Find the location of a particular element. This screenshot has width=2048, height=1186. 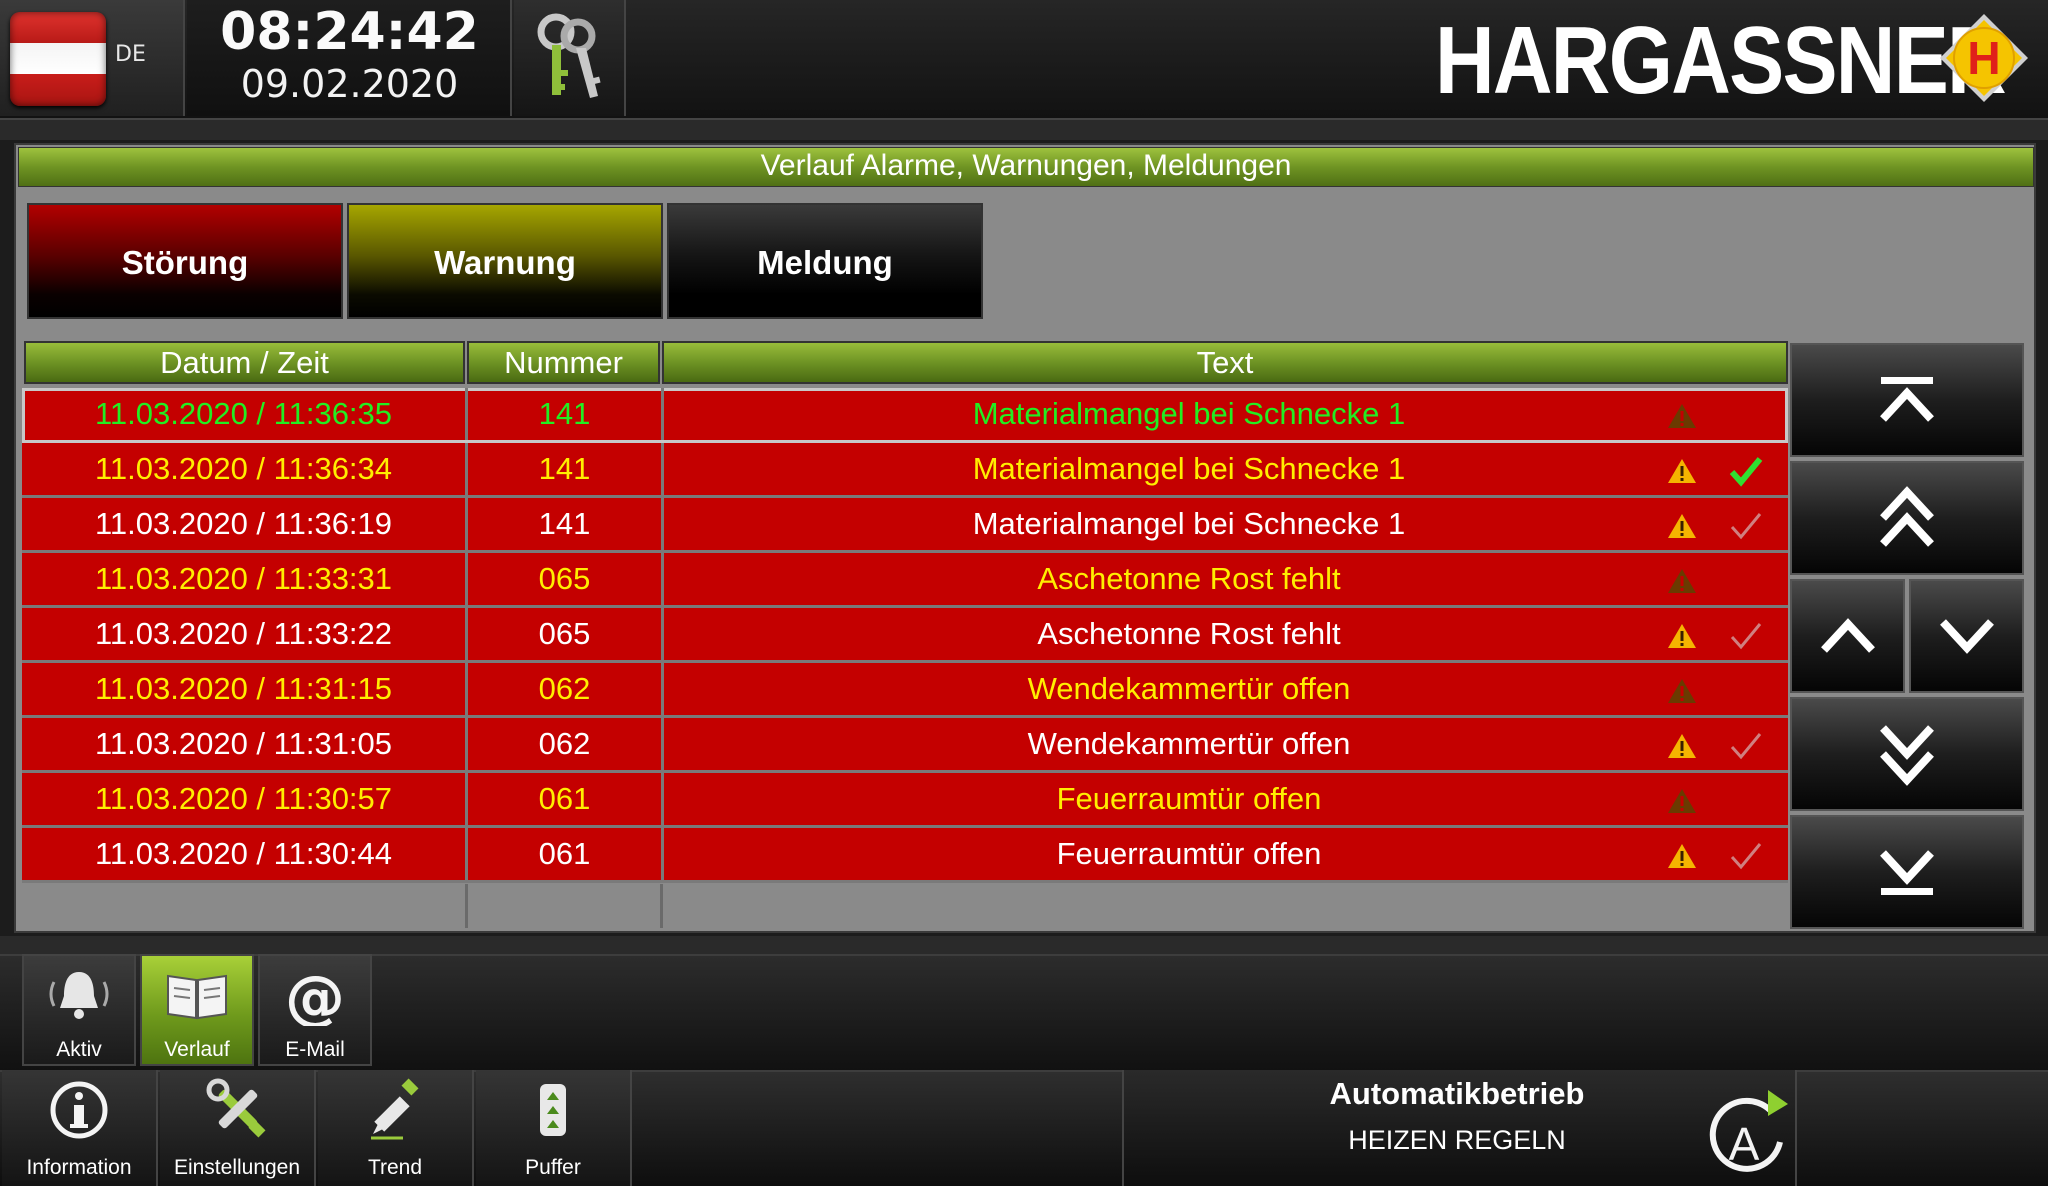

operating-mode: Automatikbetrieb is located at coordinates (1457, 1093).